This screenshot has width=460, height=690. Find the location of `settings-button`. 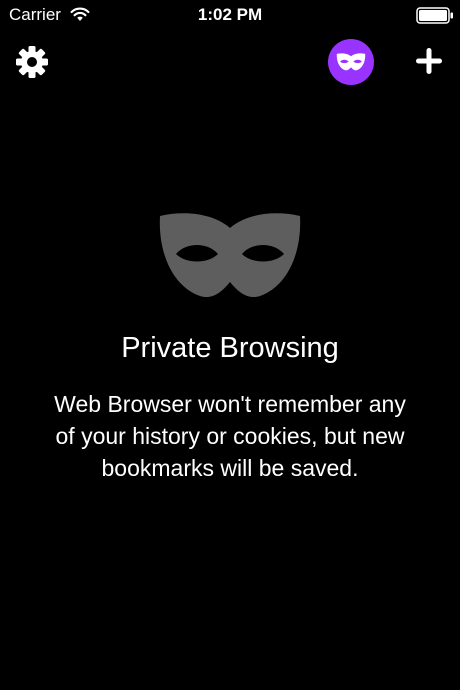

settings-button is located at coordinates (32, 62).